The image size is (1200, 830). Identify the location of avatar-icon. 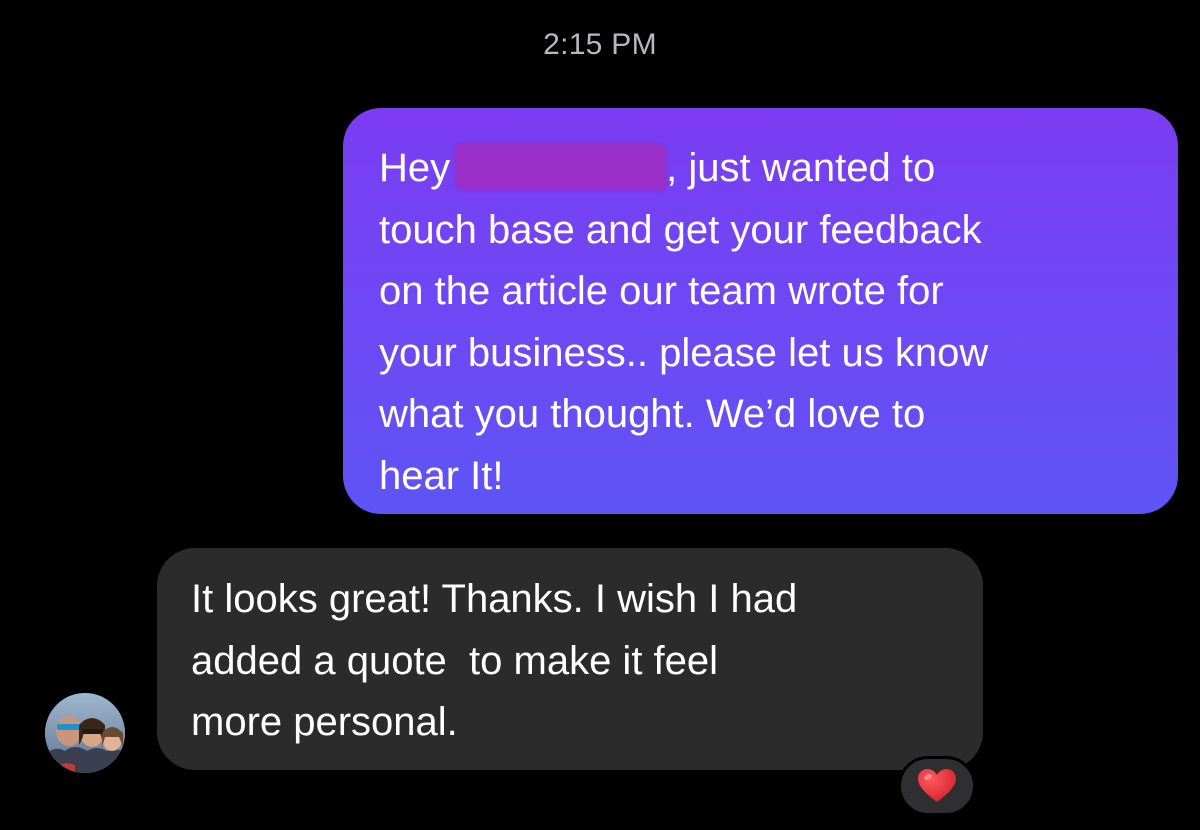
(85, 733).